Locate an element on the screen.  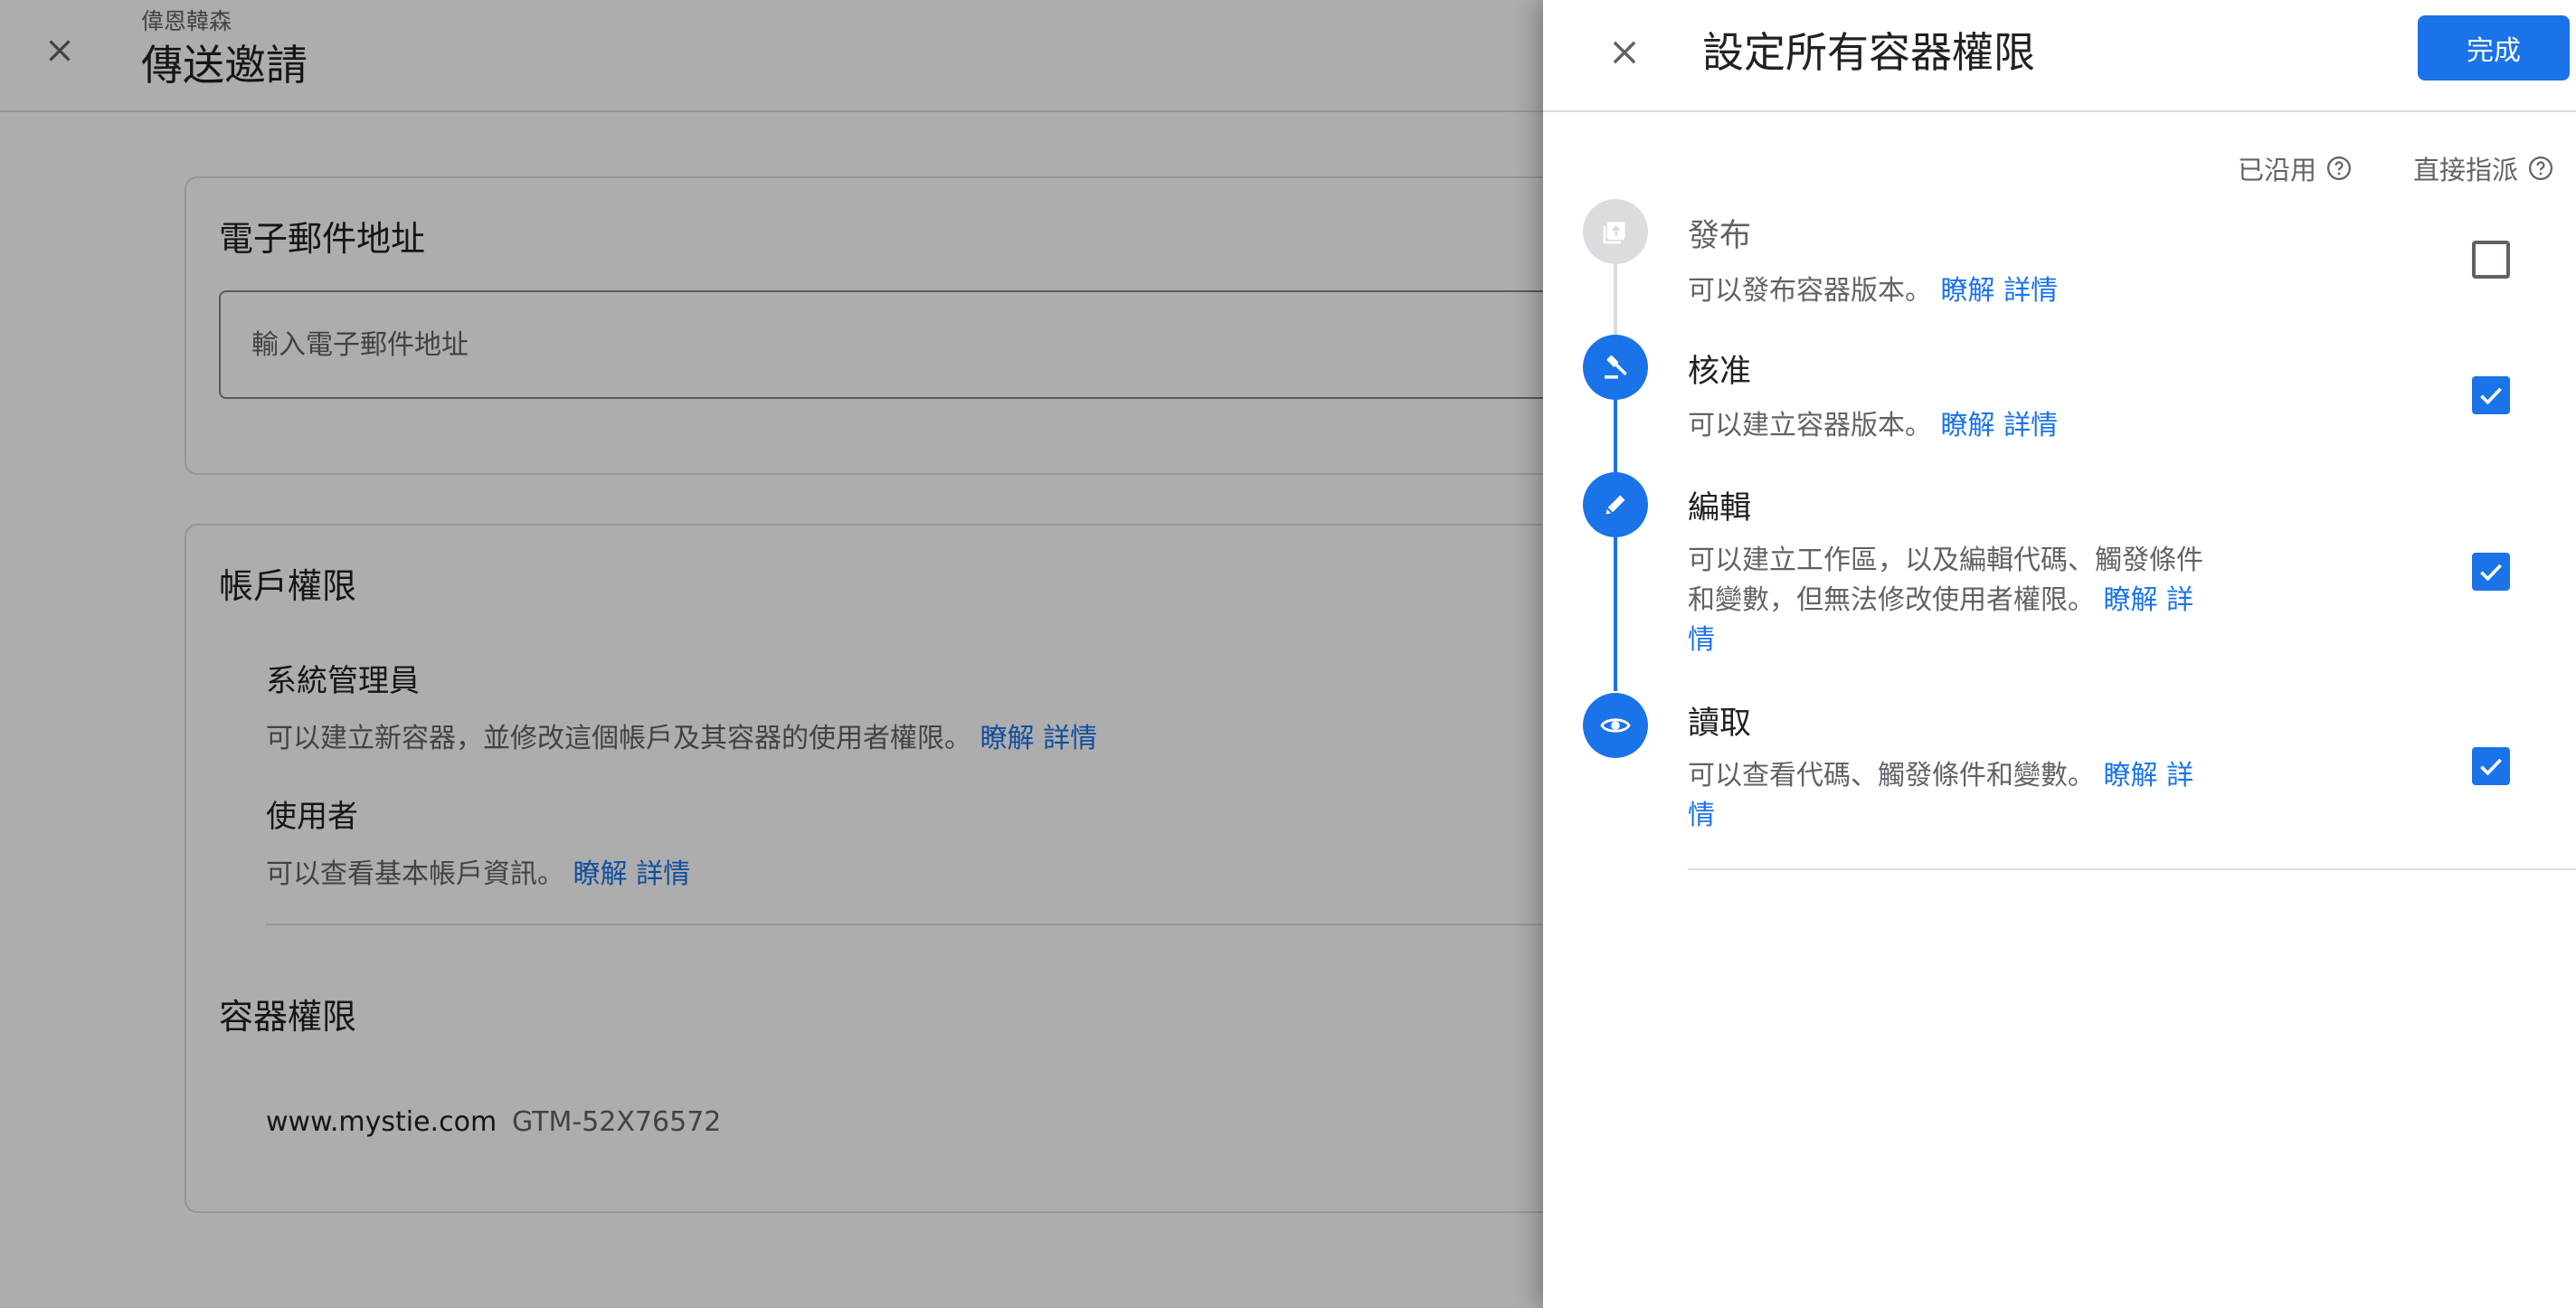
approve-step-marker is located at coordinates (1616, 367).